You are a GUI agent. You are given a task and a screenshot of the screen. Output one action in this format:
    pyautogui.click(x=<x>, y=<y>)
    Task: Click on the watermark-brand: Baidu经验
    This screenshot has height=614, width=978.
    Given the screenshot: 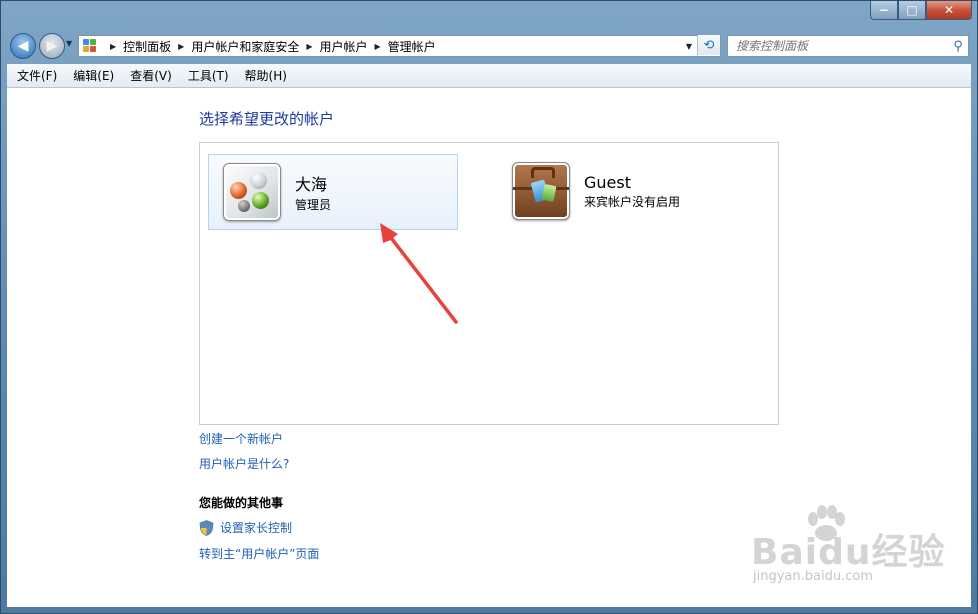 What is the action you would take?
    pyautogui.click(x=848, y=552)
    